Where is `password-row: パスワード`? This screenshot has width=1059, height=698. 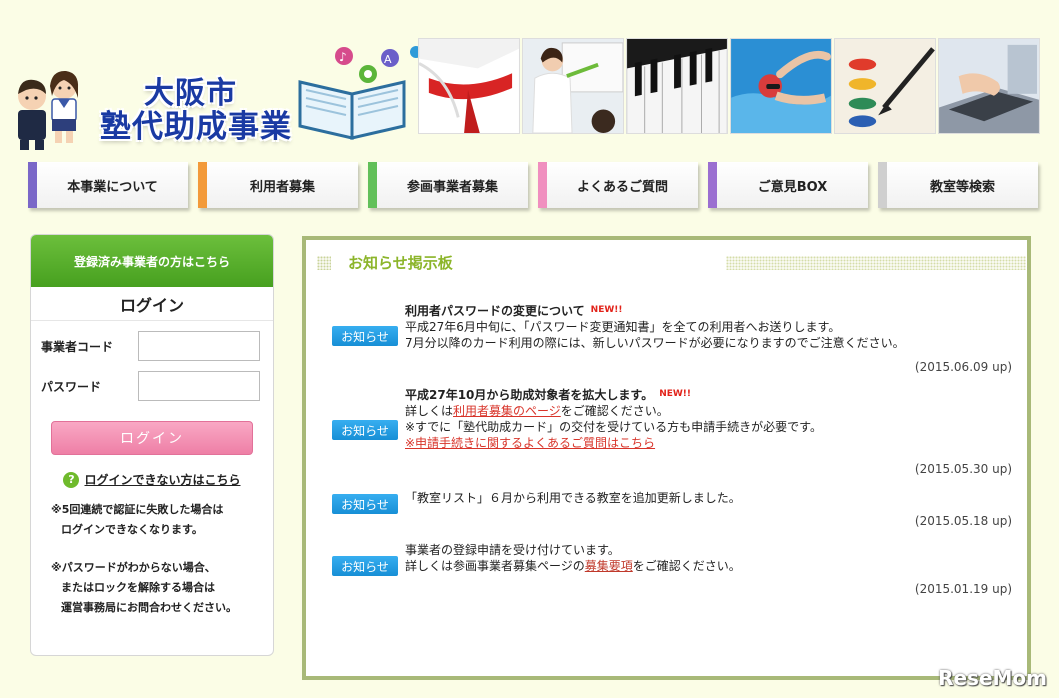 password-row: パスワード is located at coordinates (152, 386).